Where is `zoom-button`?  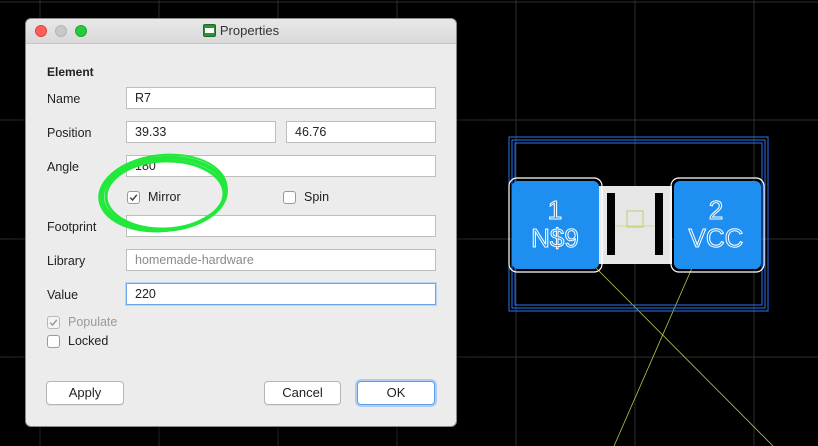
zoom-button is located at coordinates (81, 31).